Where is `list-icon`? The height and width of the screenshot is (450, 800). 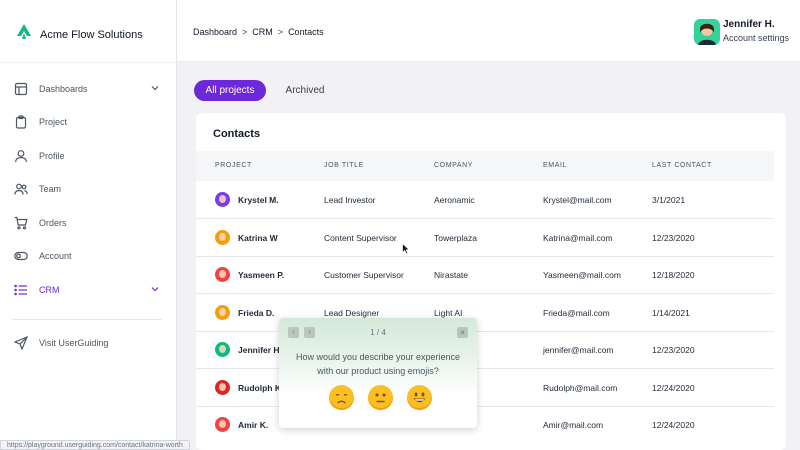 list-icon is located at coordinates (21, 290).